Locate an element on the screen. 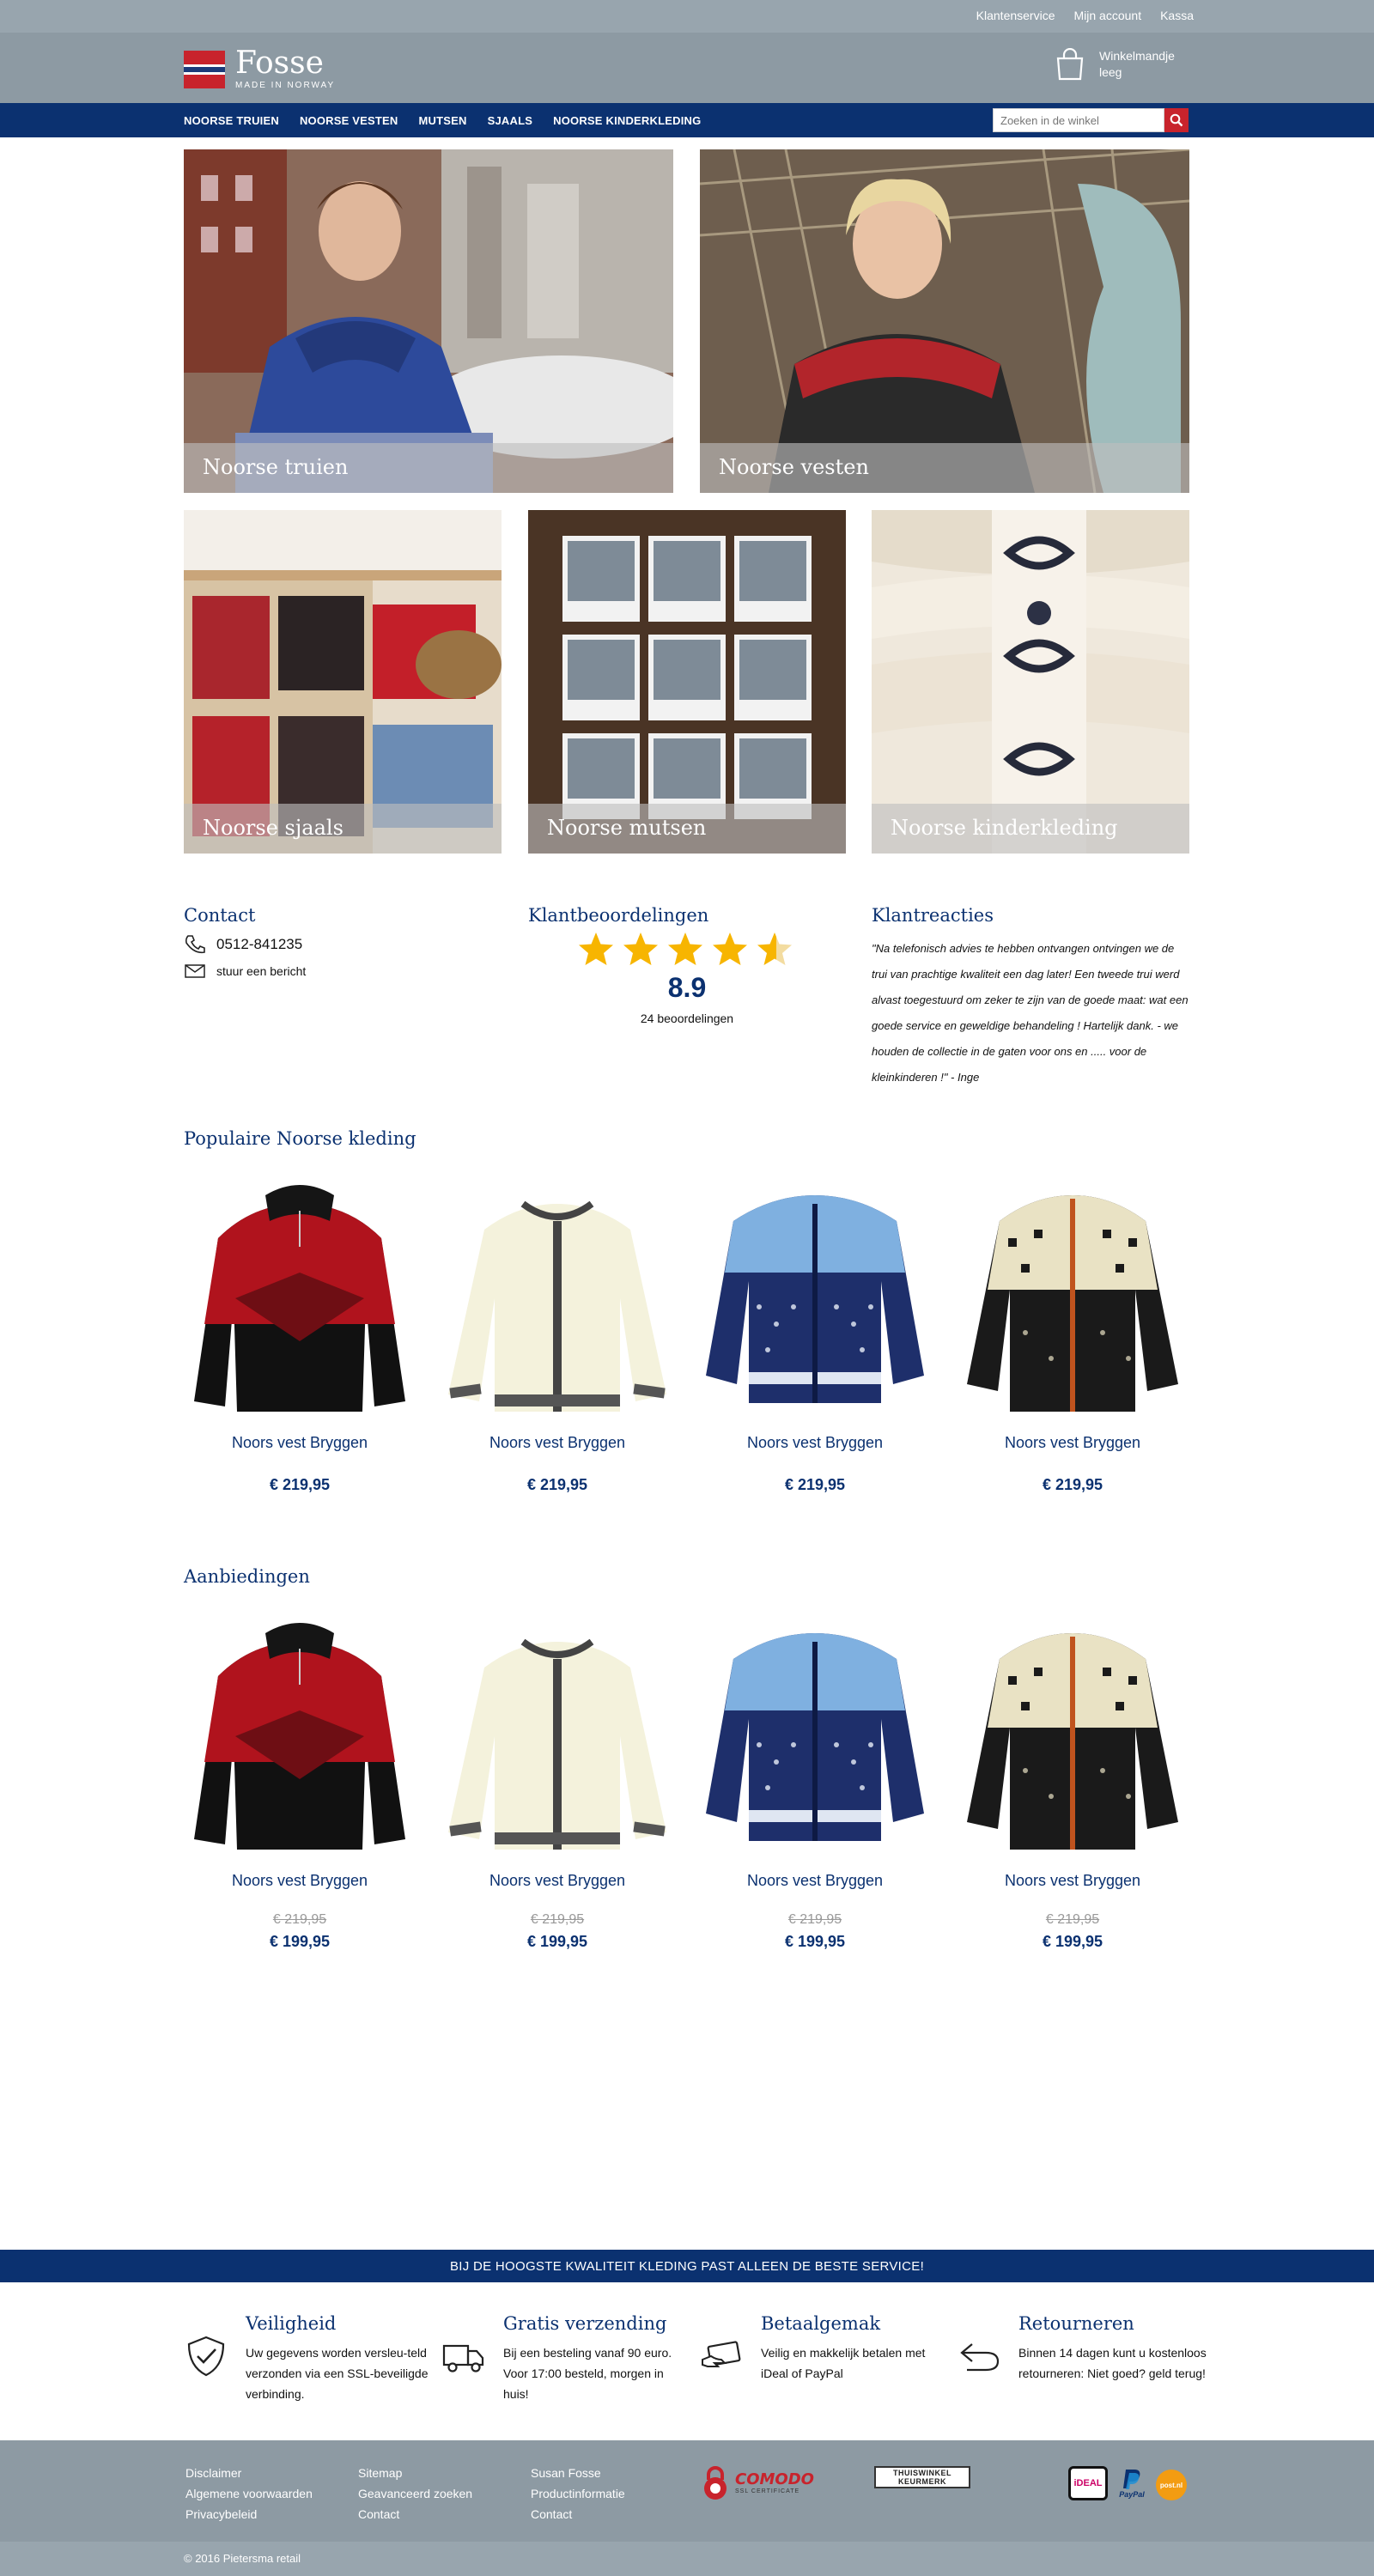  contact-phone: 0512-841235 is located at coordinates (243, 944).